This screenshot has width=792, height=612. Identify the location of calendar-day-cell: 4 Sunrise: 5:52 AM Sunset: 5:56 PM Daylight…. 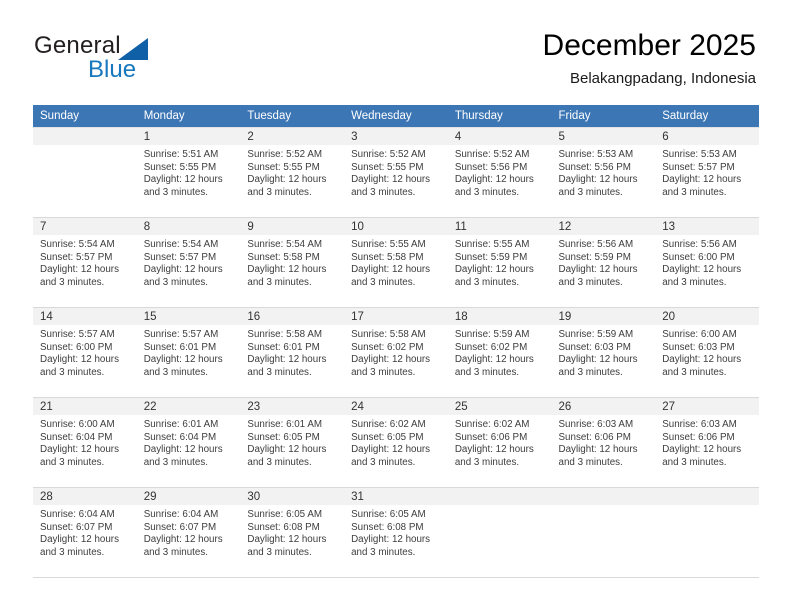
(499, 172).